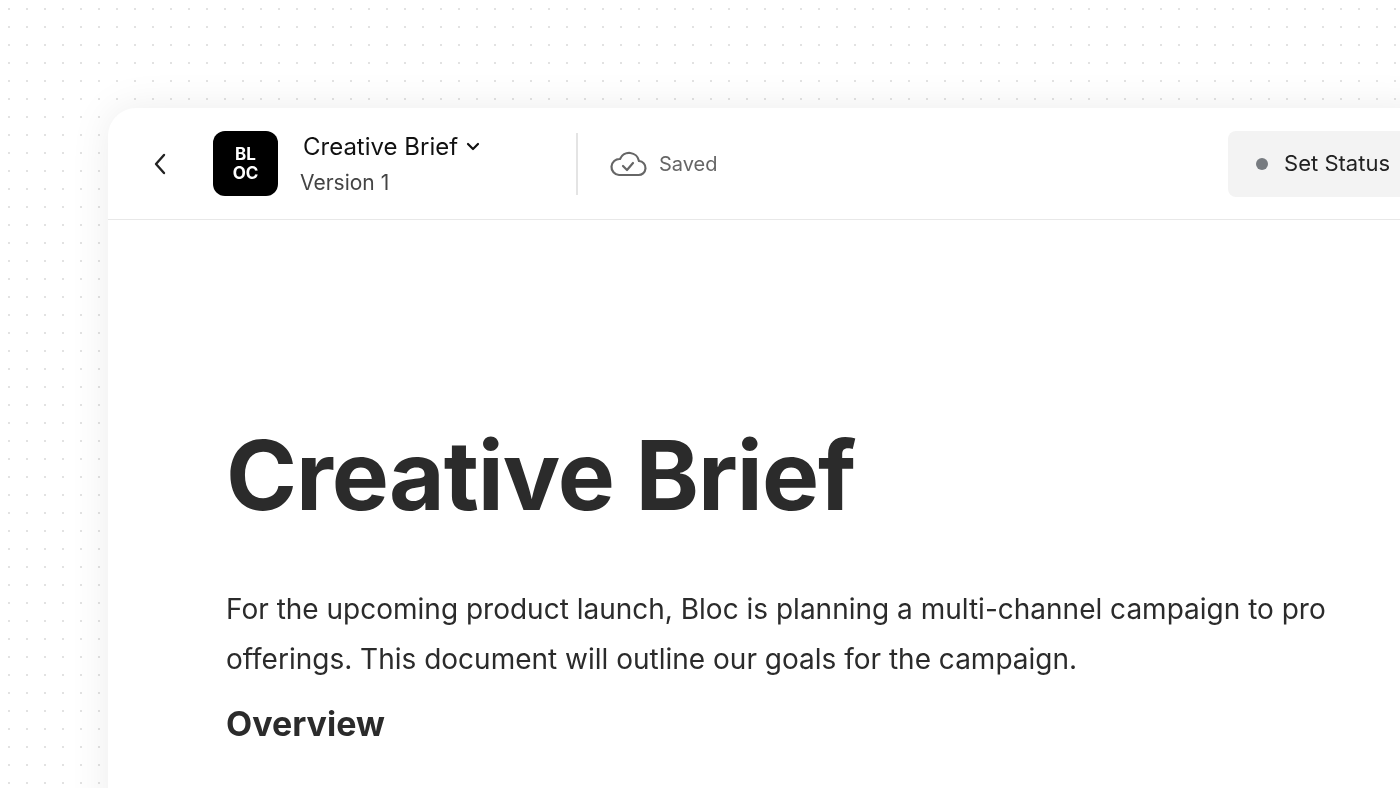 The height and width of the screenshot is (788, 1400). What do you see at coordinates (345, 182) in the screenshot?
I see `version-label: Version 1` at bounding box center [345, 182].